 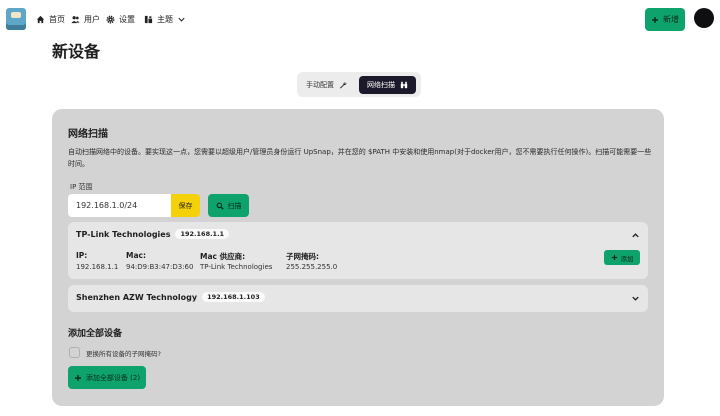 What do you see at coordinates (704, 18) in the screenshot?
I see `avatar` at bounding box center [704, 18].